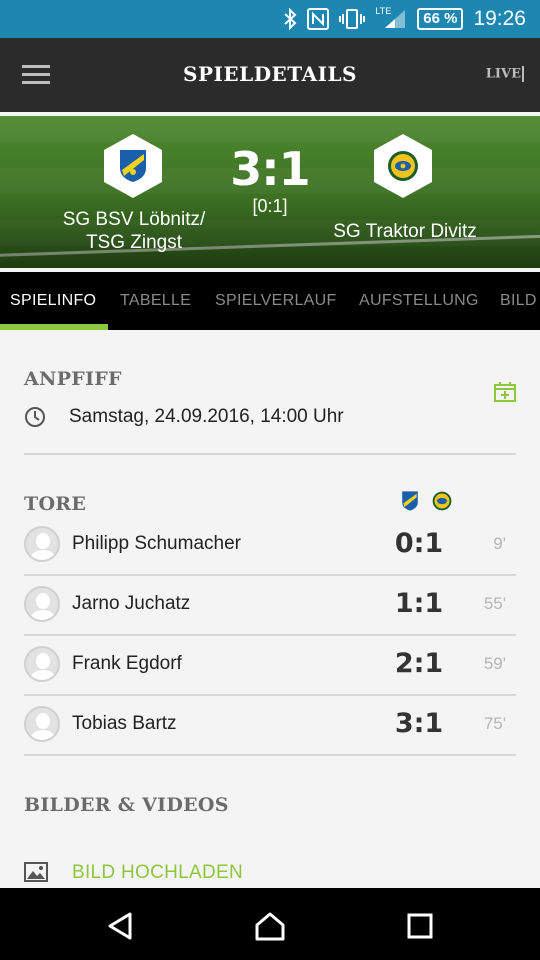 This screenshot has height=960, width=540. Describe the element at coordinates (206, 416) in the screenshot. I see `kickoff-datetime: Samstag, 24.09.2016, 14:00 Uhr` at that location.